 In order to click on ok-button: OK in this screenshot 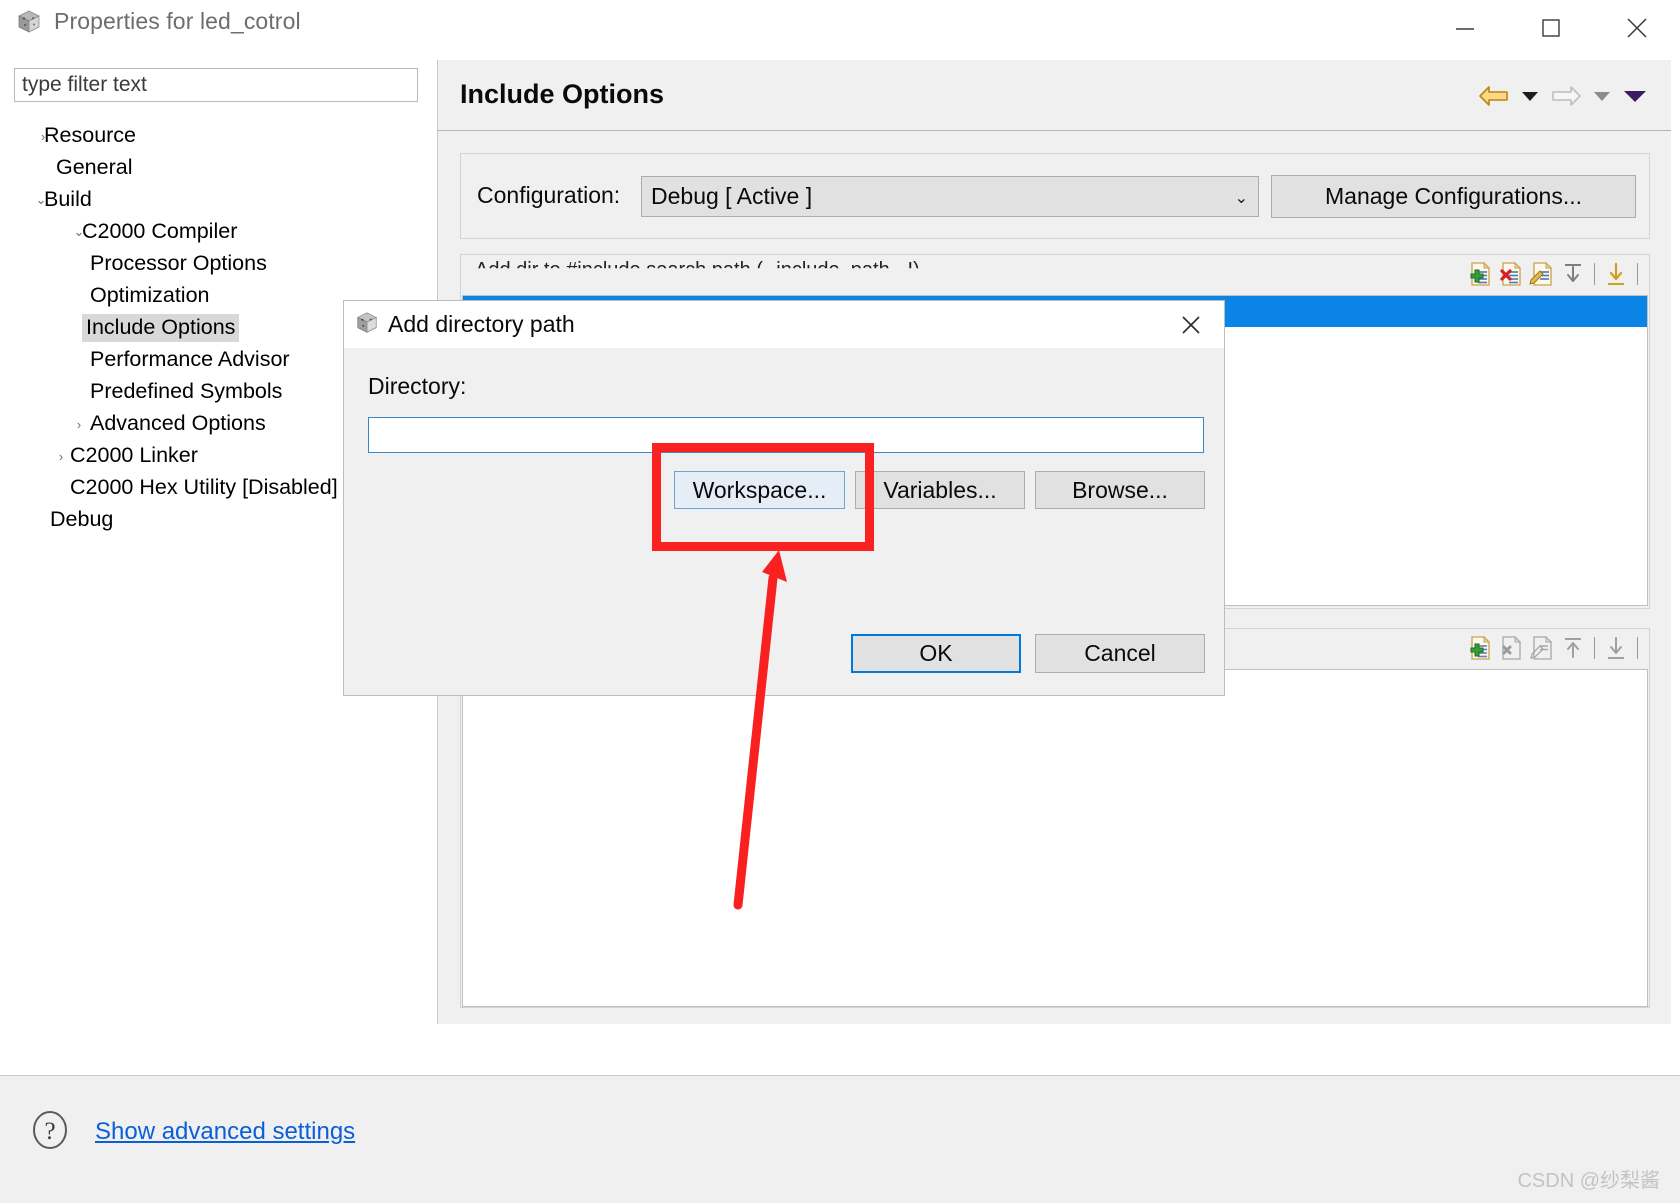, I will do `click(936, 653)`.